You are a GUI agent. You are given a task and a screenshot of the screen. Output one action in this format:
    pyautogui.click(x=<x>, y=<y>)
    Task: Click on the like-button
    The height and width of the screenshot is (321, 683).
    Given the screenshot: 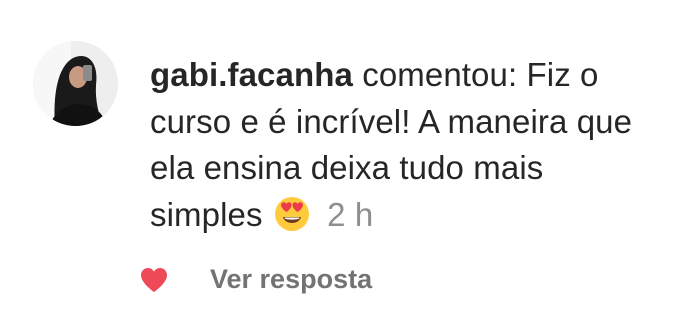 What is the action you would take?
    pyautogui.click(x=154, y=280)
    